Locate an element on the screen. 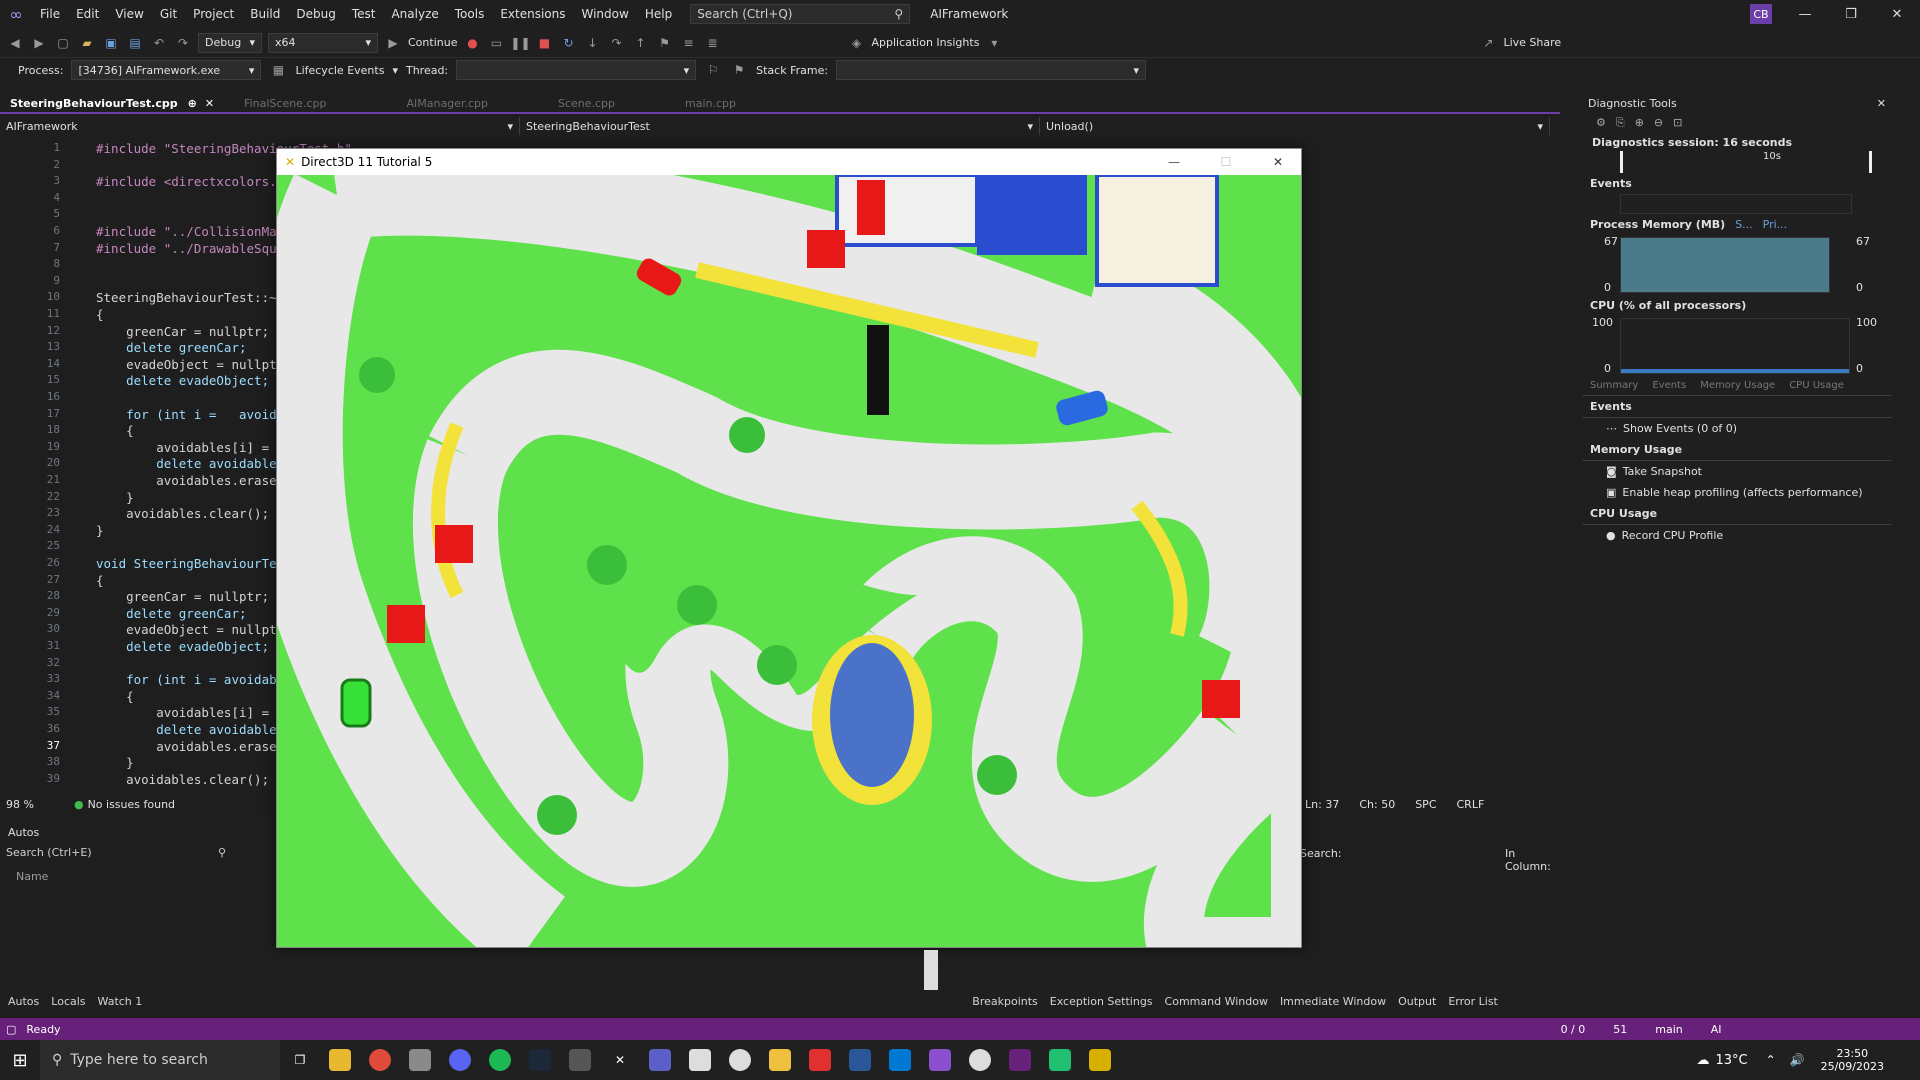 The height and width of the screenshot is (1080, 1920). branch-name: main is located at coordinates (1668, 1029).